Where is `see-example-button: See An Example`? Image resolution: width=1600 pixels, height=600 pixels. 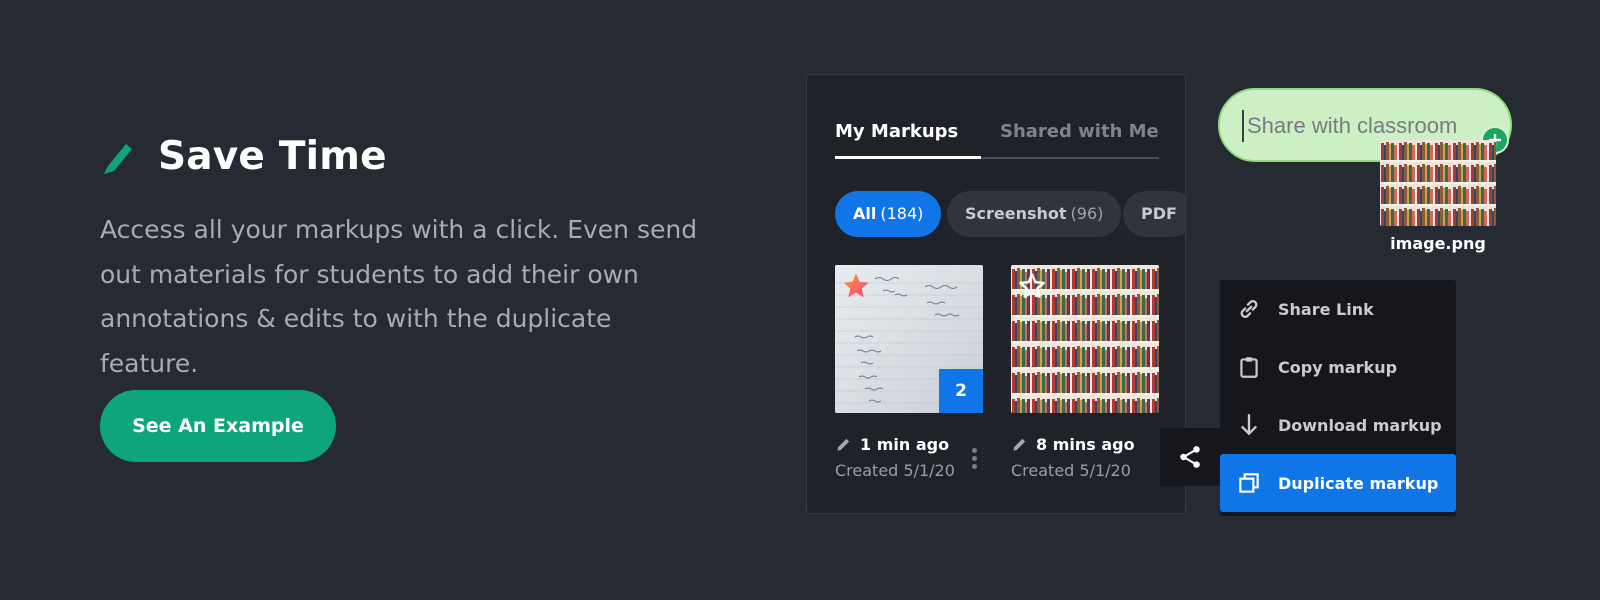 see-example-button: See An Example is located at coordinates (218, 426).